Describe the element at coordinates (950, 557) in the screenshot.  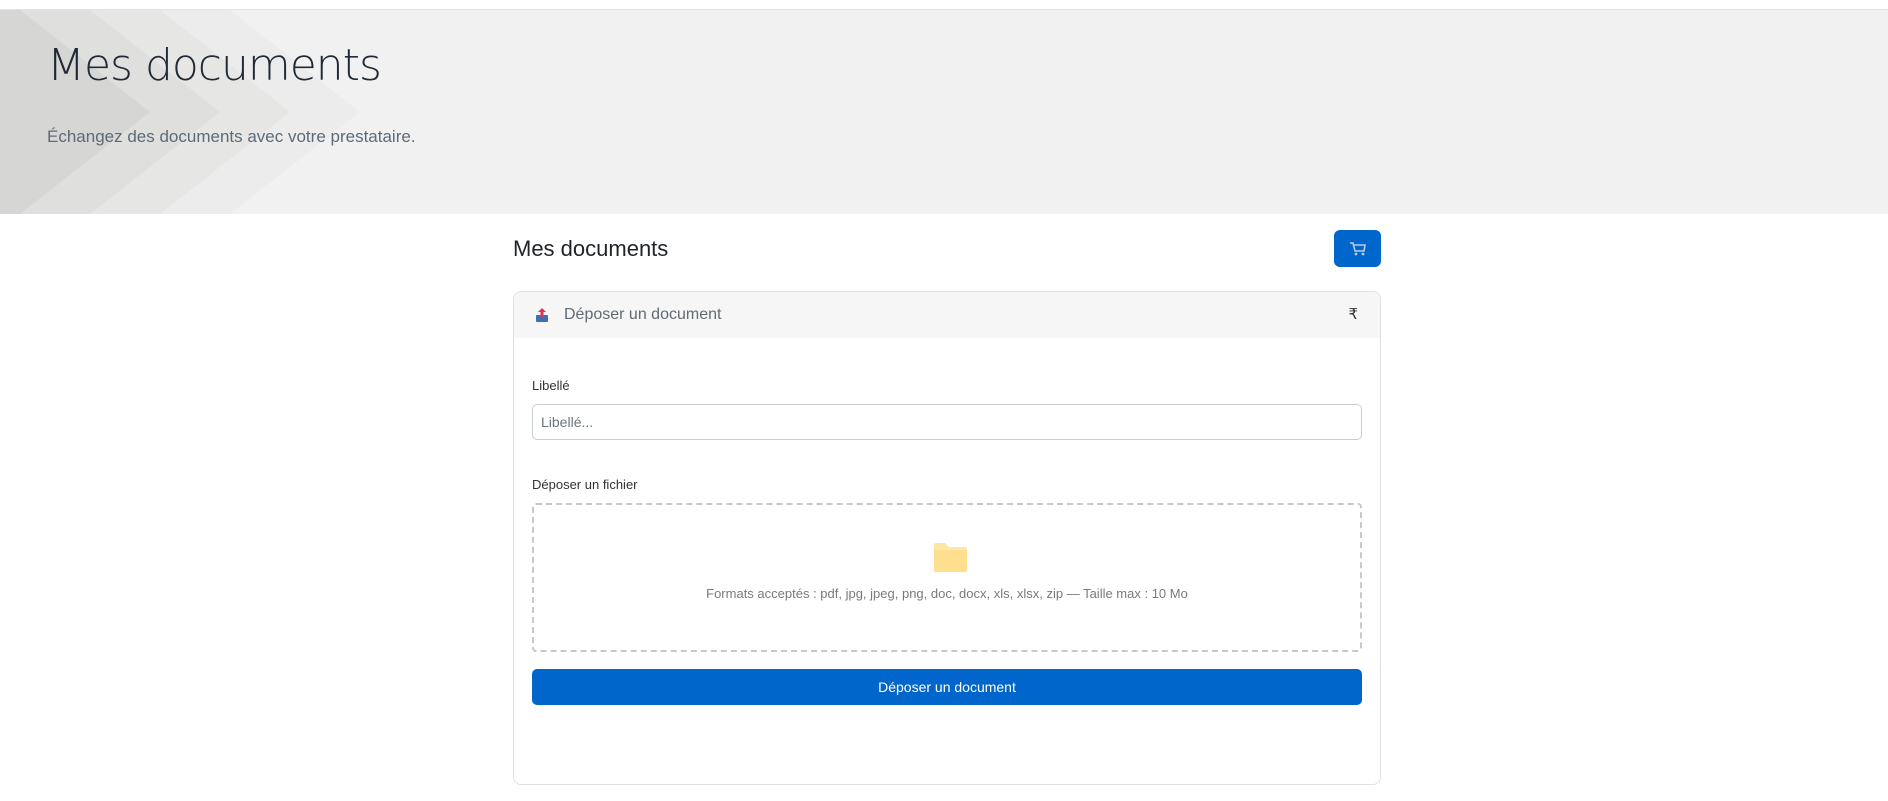
I see `folder-icon` at that location.